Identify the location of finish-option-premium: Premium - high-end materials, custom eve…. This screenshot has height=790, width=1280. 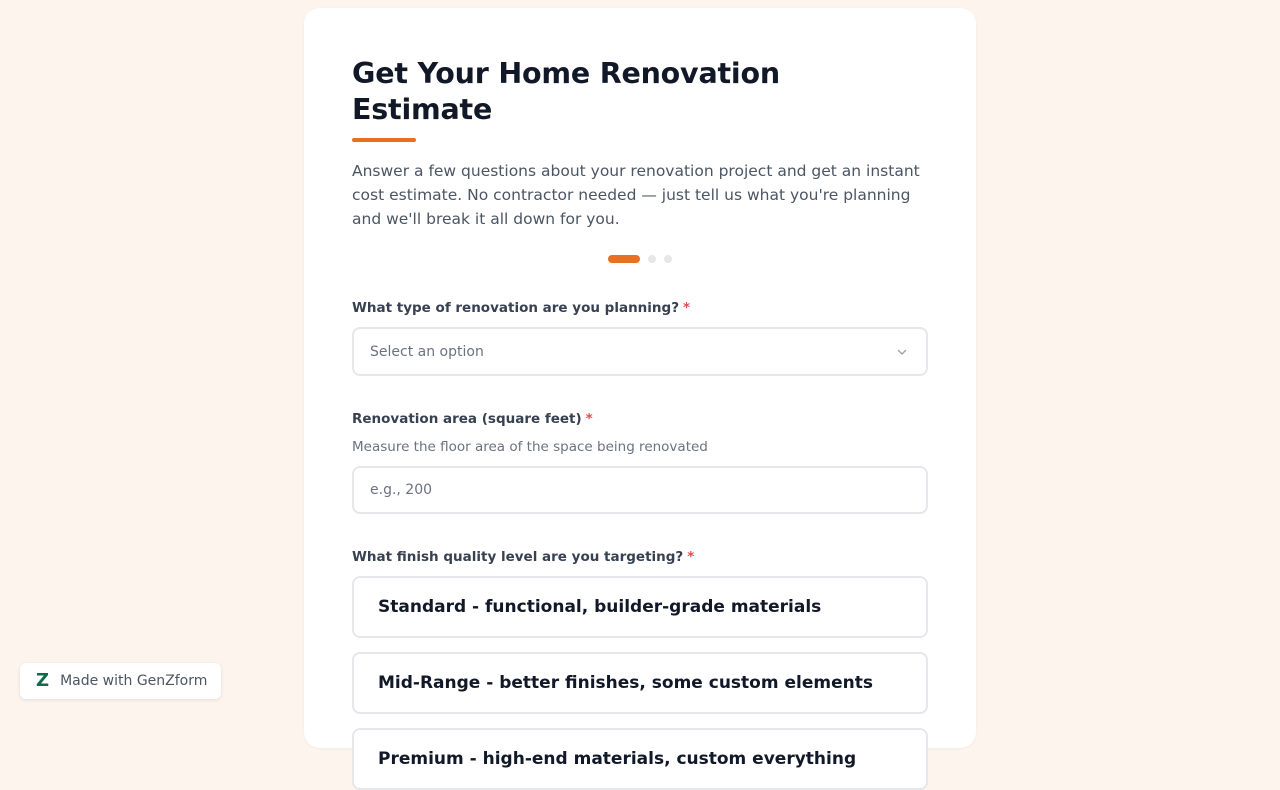
(640, 759).